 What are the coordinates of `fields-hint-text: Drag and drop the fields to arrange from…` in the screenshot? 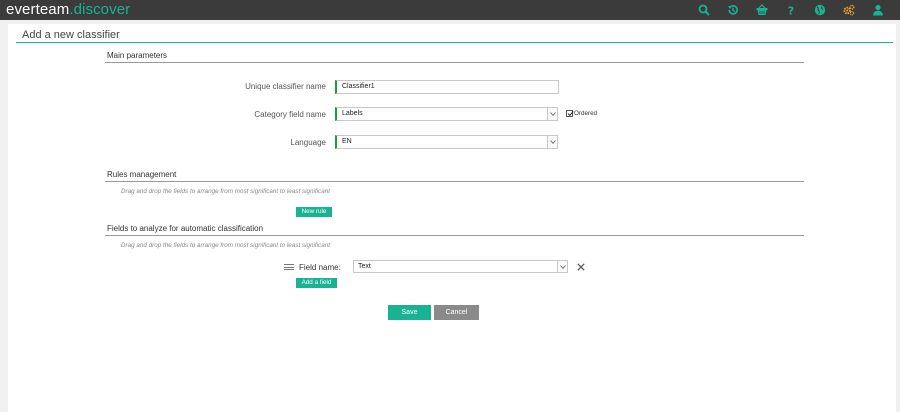 It's located at (225, 245).